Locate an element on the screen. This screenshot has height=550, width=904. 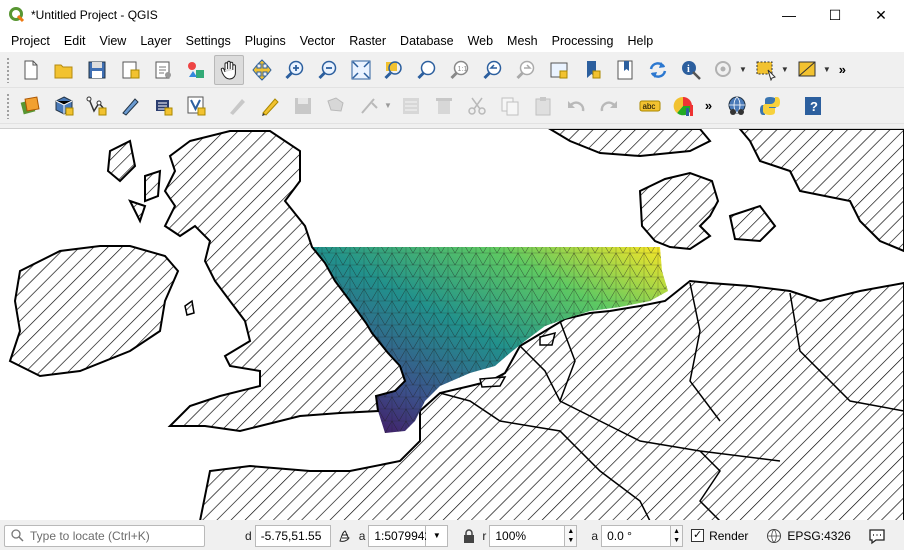
zoom-to-selection-button is located at coordinates (394, 70).